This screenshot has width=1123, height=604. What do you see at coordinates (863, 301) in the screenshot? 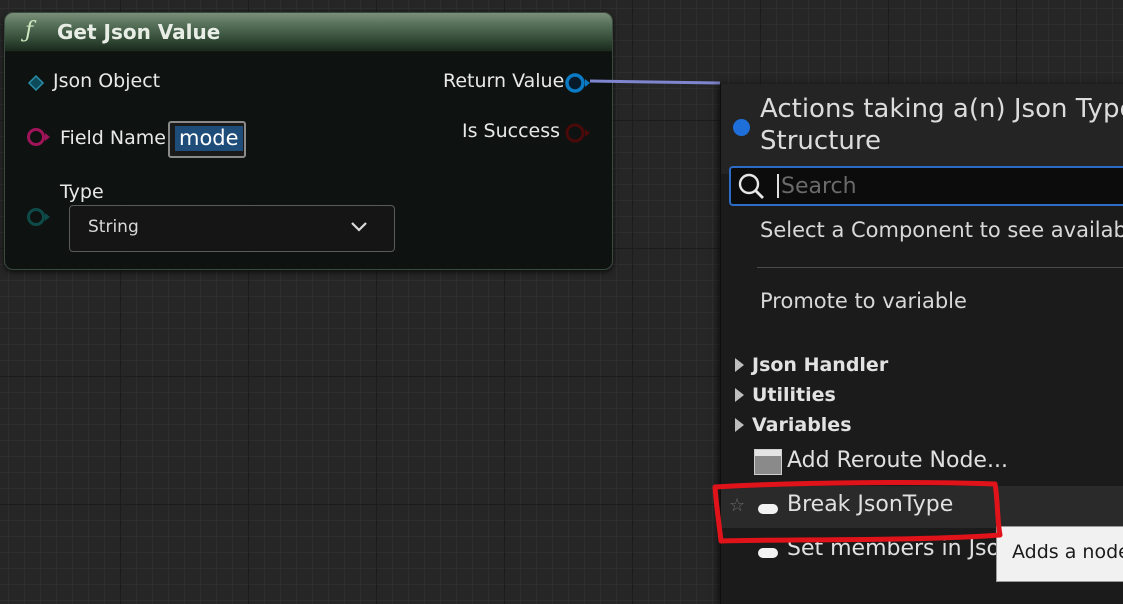
I see `promote-to-variable-item: Promote to variable` at bounding box center [863, 301].